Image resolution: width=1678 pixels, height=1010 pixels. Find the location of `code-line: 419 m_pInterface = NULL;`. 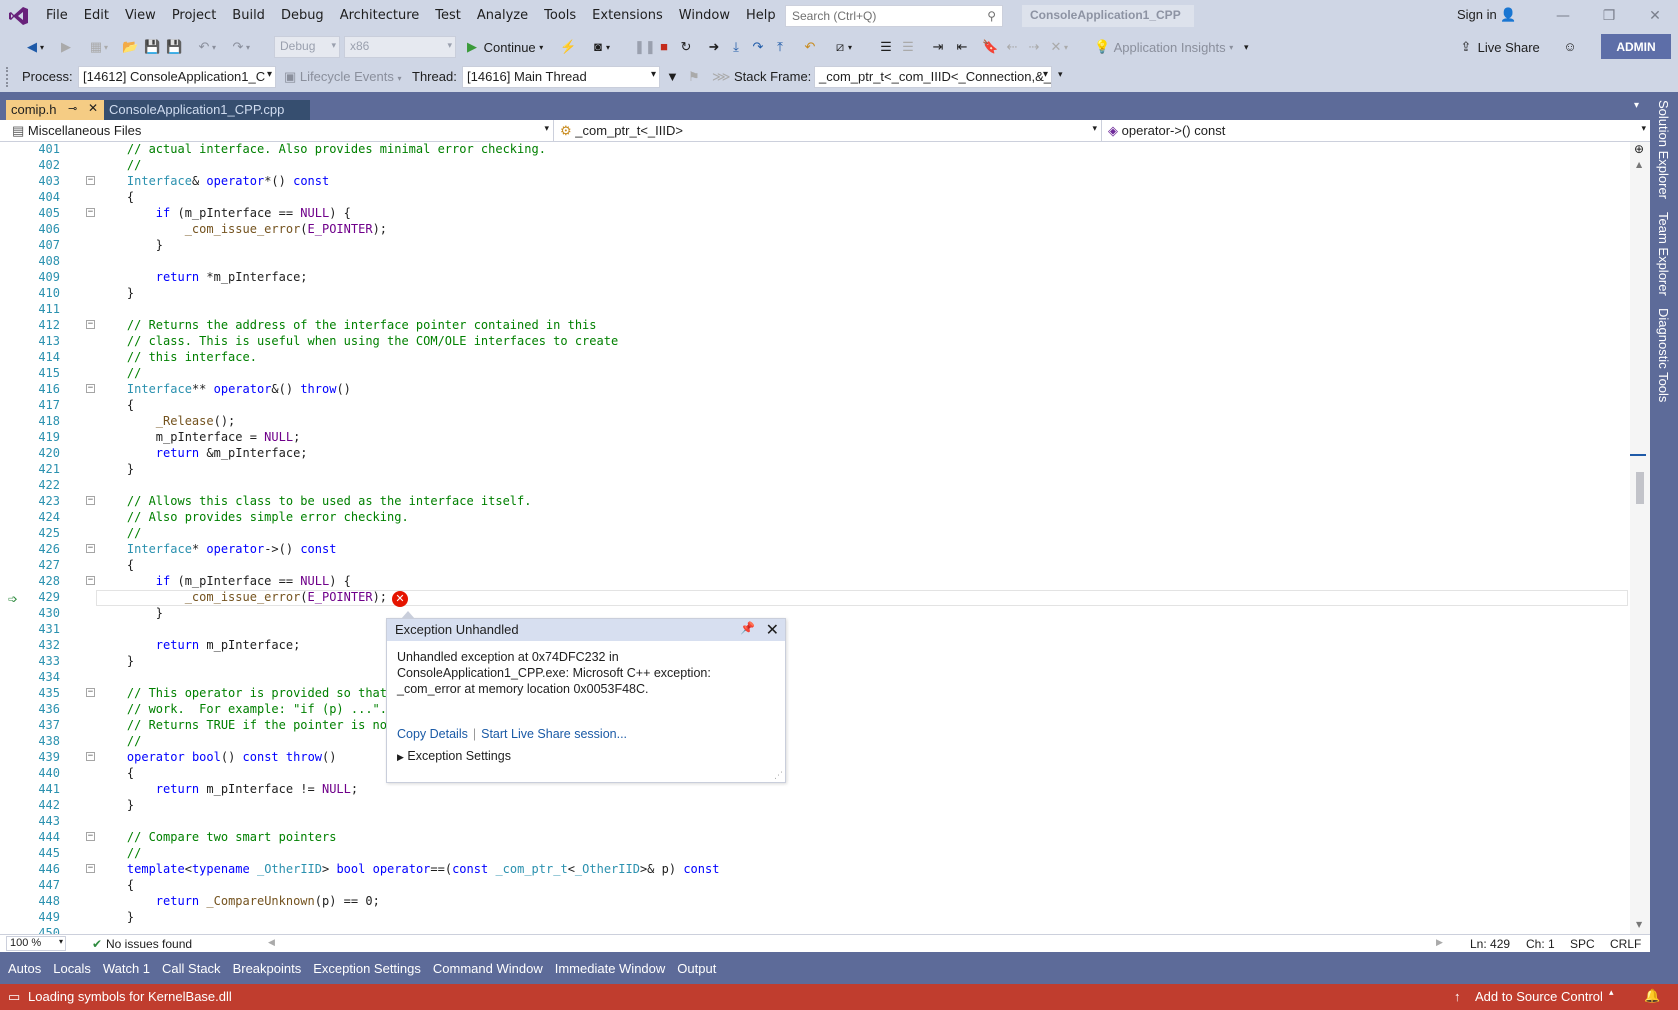

code-line: 419 m_pInterface = NULL; is located at coordinates (815, 437).